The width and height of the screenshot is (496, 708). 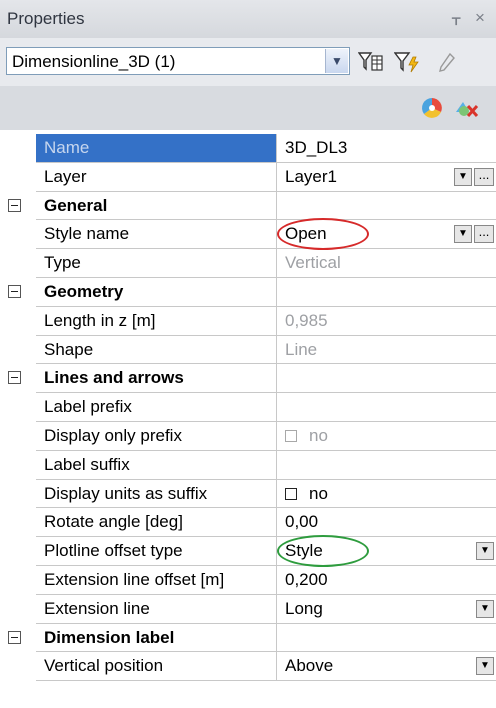 I want to click on property-row: Shape Line, so click(x=248, y=350).